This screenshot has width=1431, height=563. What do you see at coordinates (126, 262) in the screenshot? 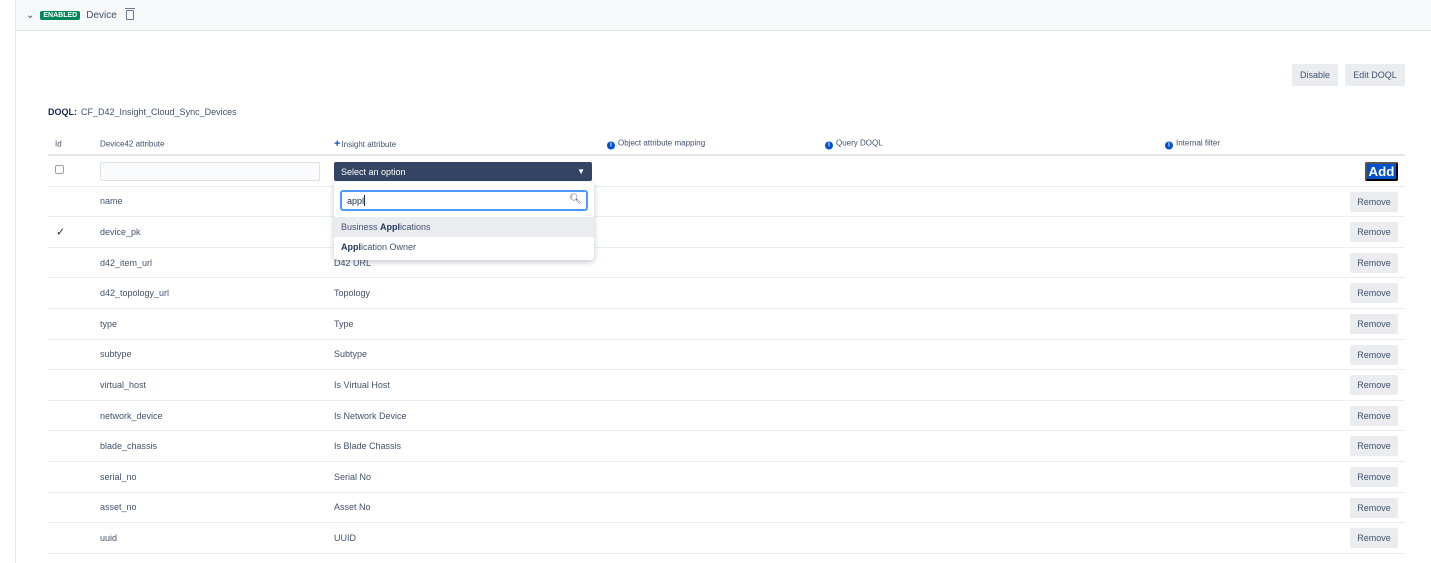
I see `device42-attribute: d42_item_url` at bounding box center [126, 262].